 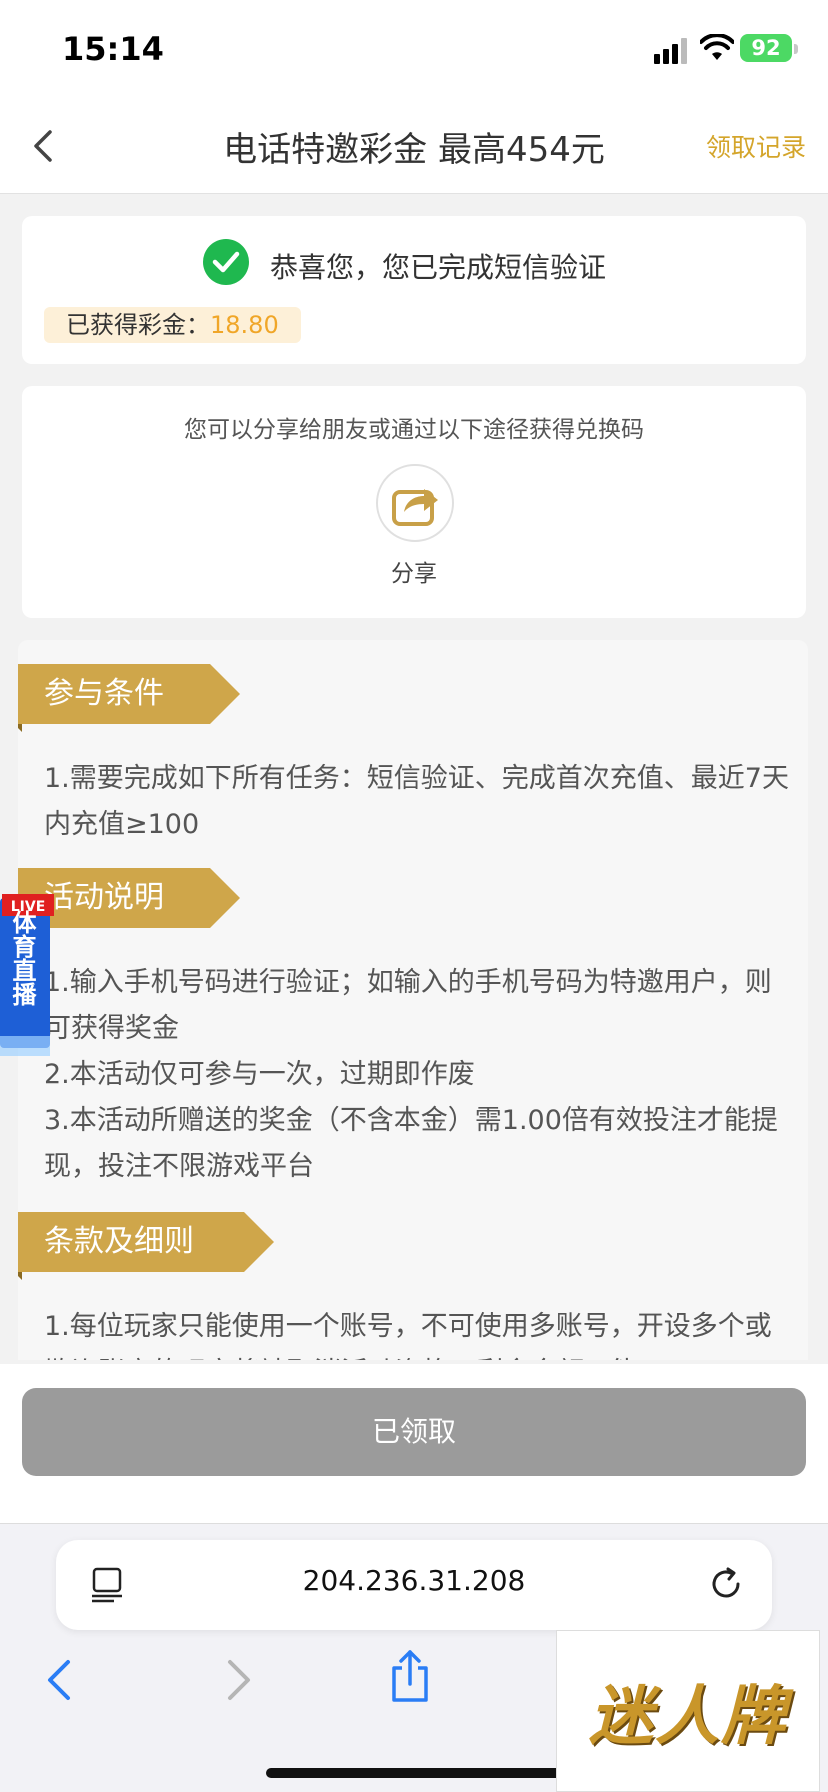 What do you see at coordinates (670, 51) in the screenshot?
I see `cellular-signal-icon` at bounding box center [670, 51].